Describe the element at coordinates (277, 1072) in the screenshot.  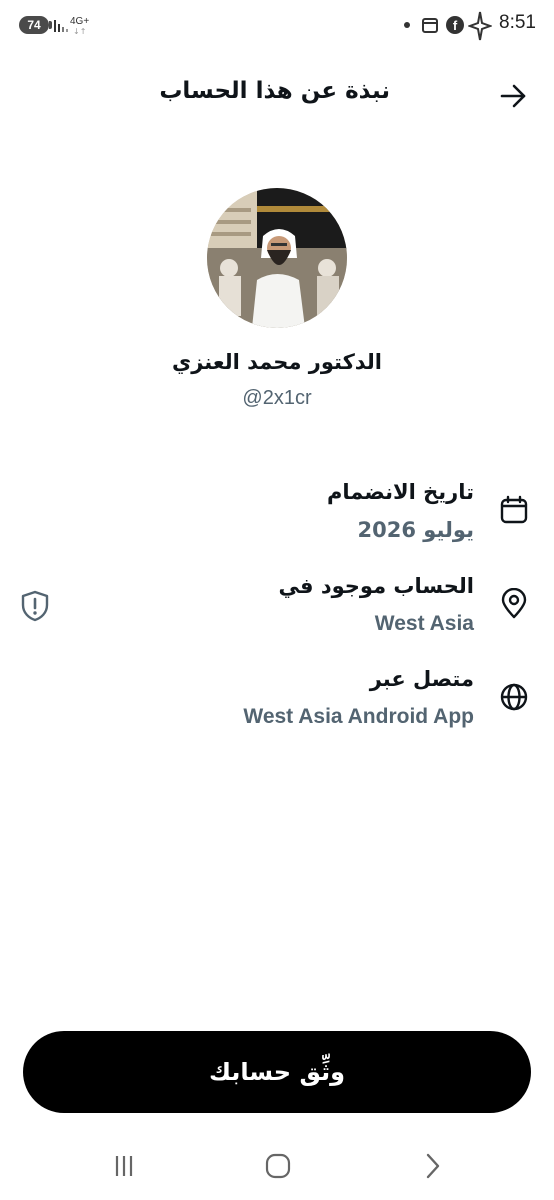
I see `verify-account-button: وثِّق حسابك` at that location.